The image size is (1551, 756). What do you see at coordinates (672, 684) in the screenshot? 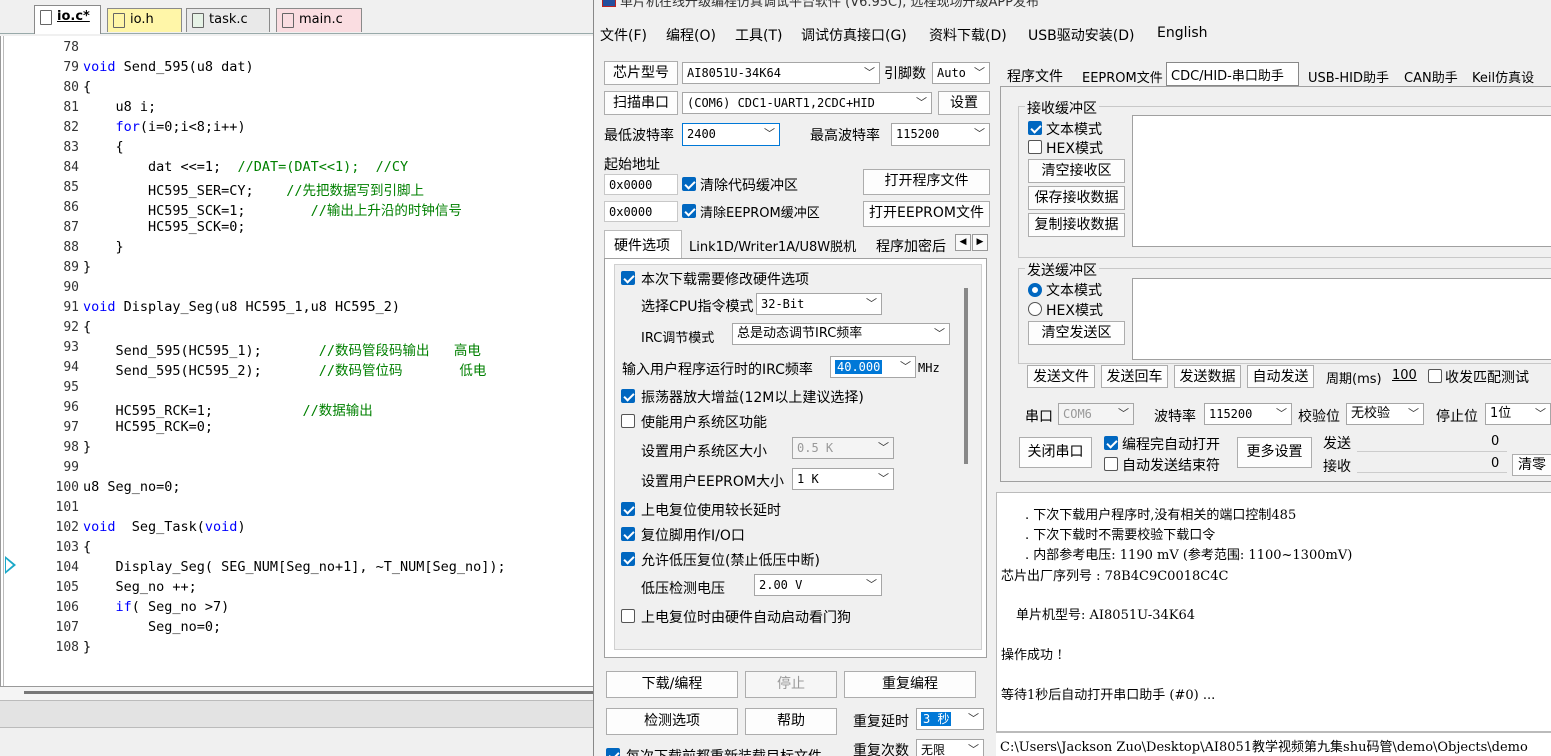
I see `download-program-button: 下载/编程` at bounding box center [672, 684].